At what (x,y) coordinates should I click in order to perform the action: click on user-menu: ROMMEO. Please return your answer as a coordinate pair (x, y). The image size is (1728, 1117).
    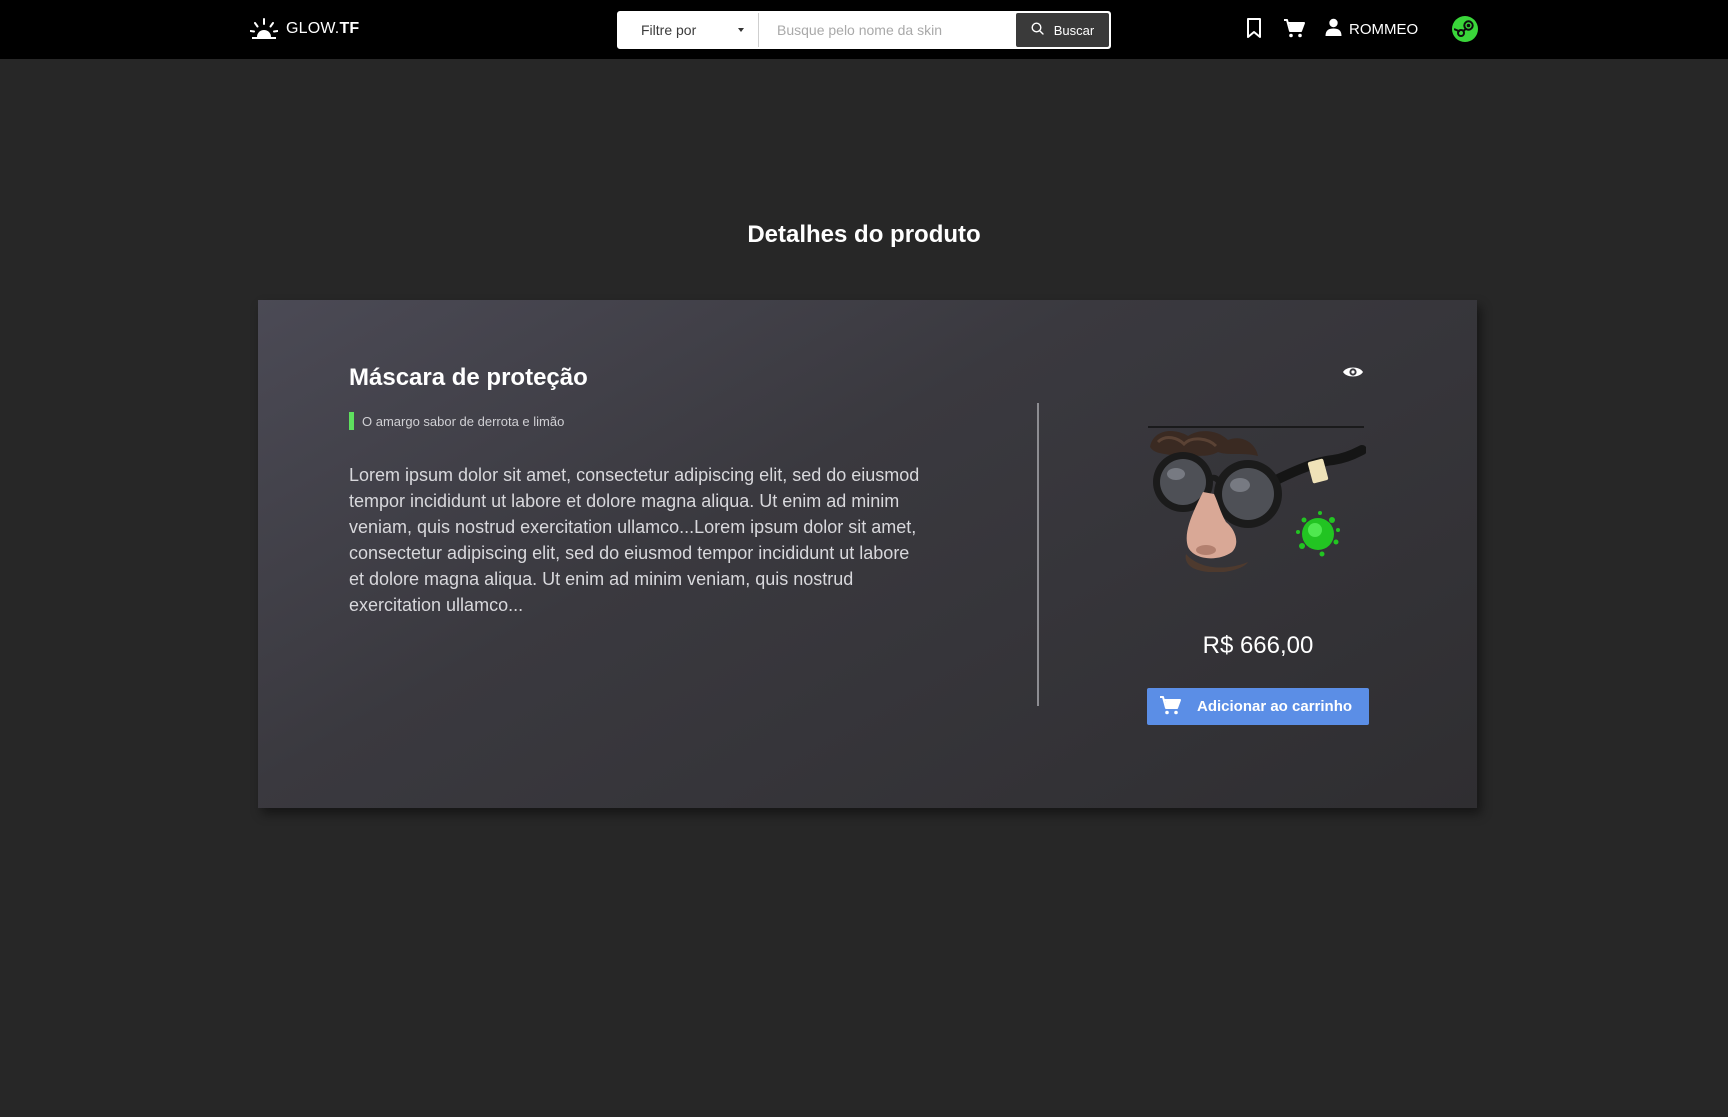
    Looking at the image, I should click on (1371, 29).